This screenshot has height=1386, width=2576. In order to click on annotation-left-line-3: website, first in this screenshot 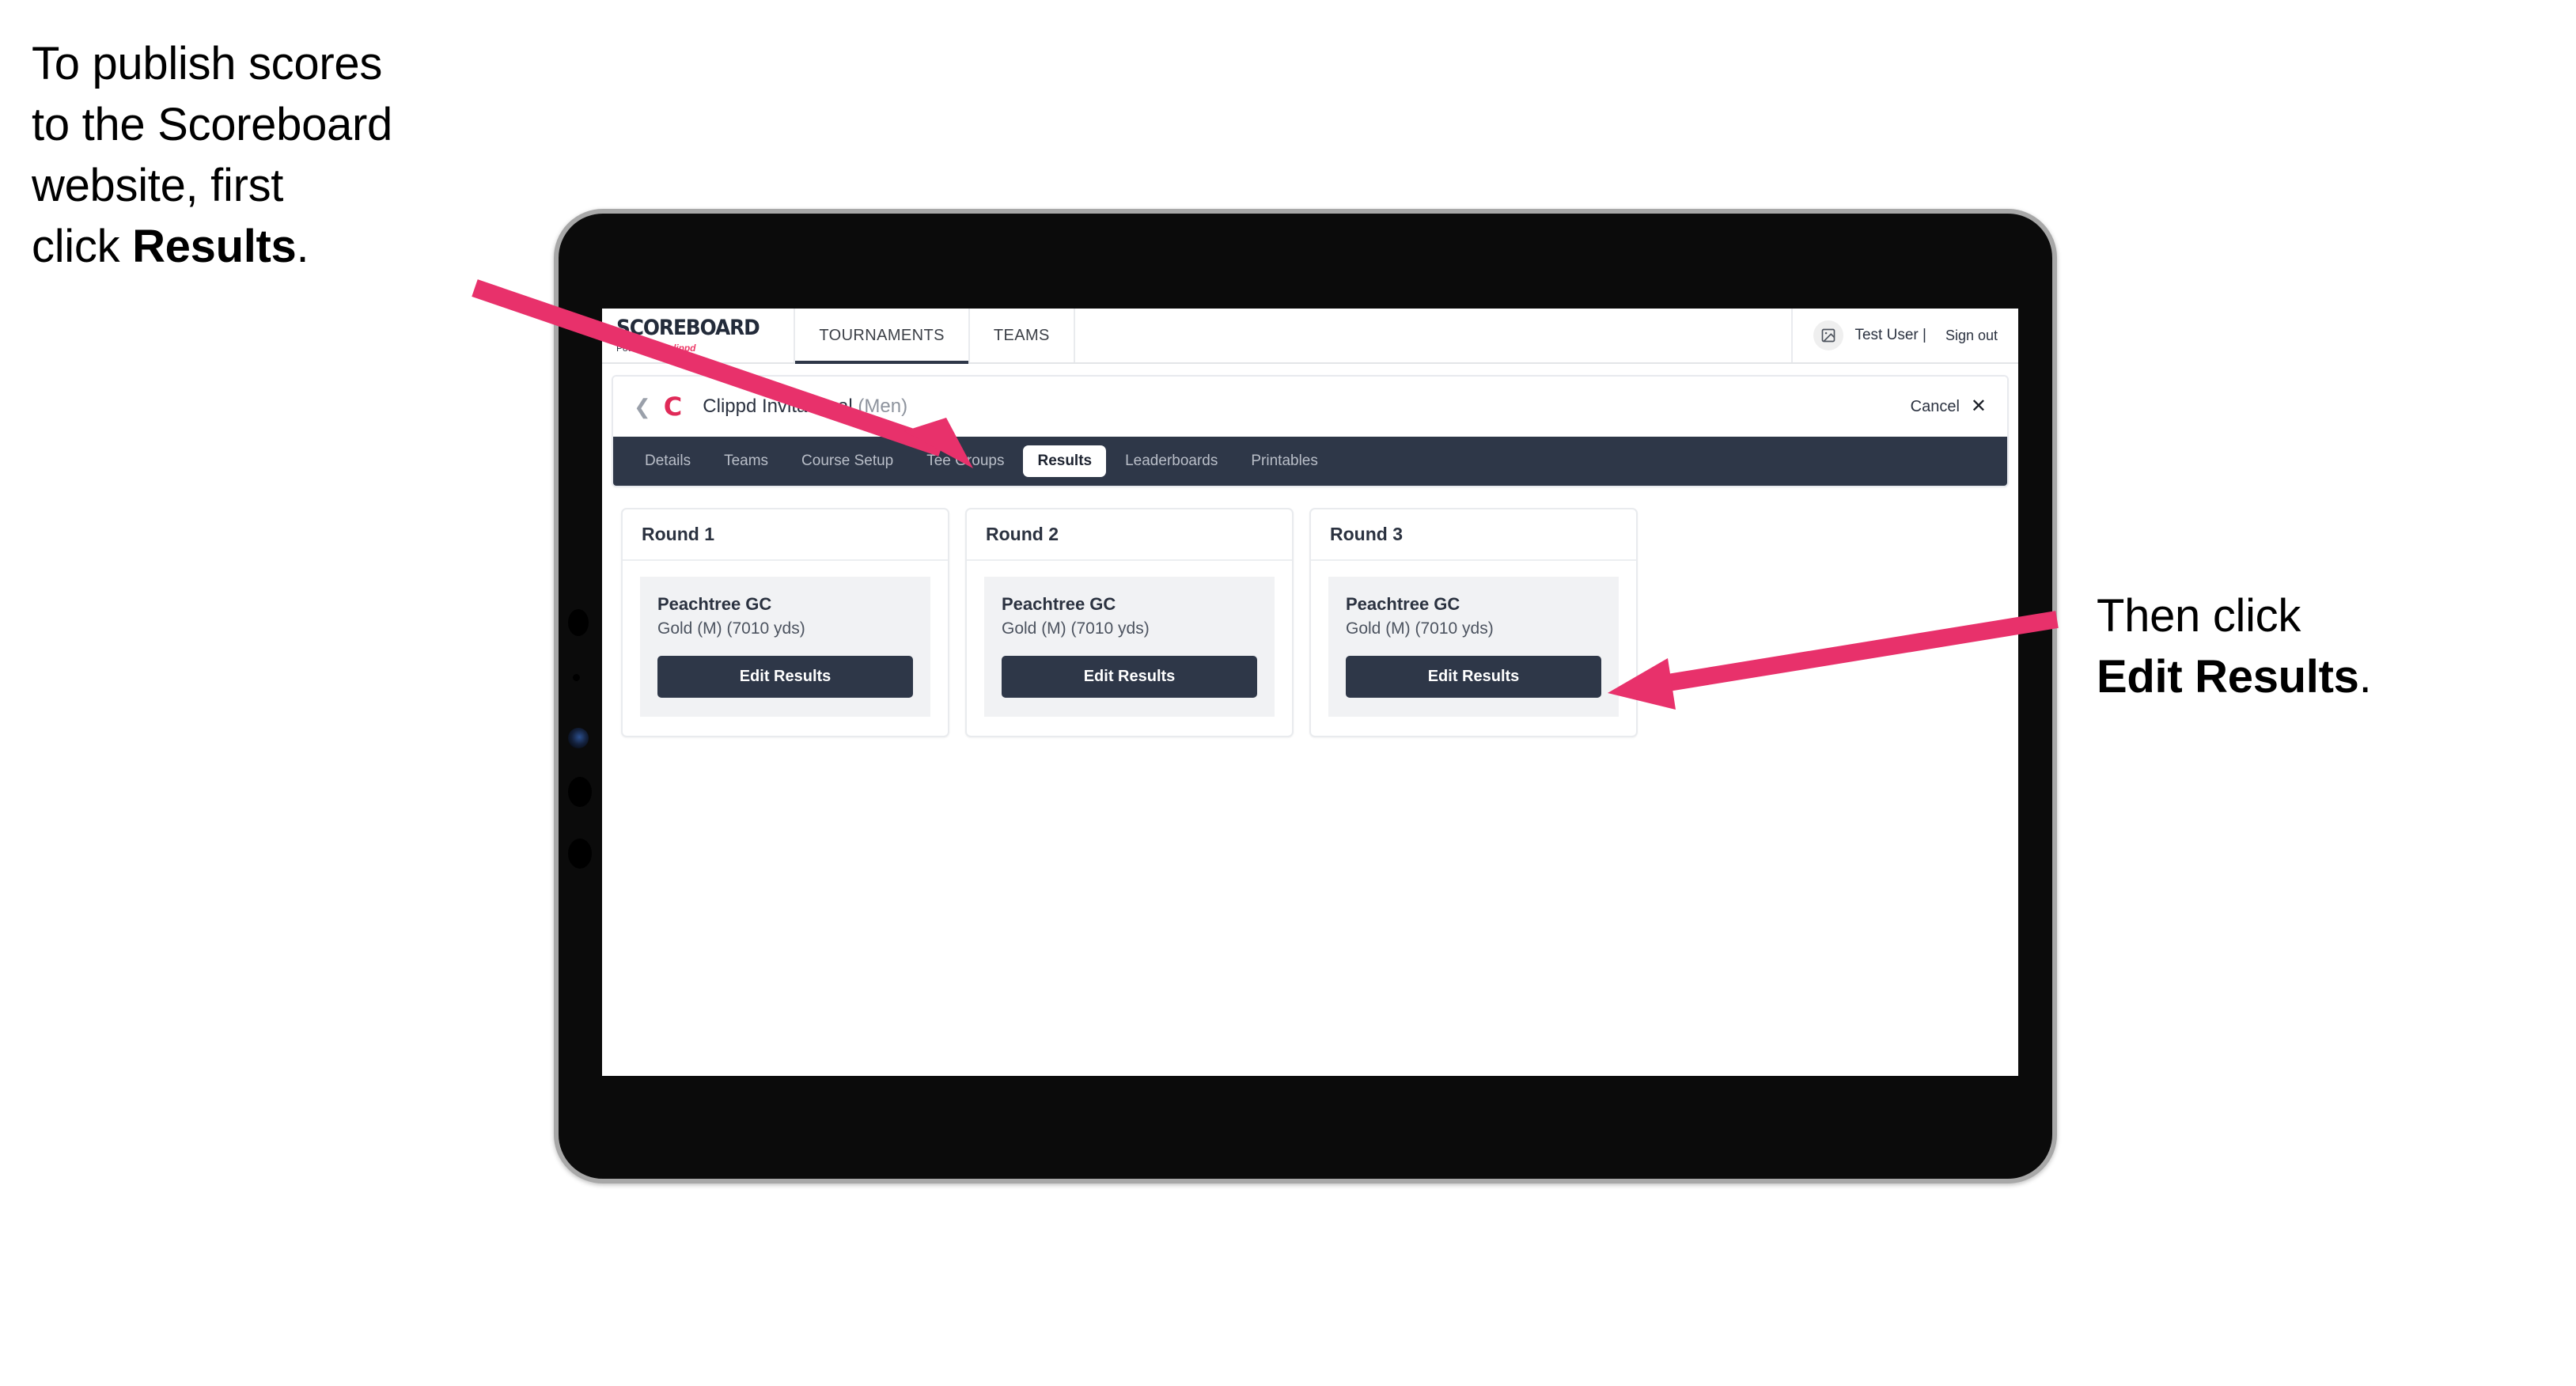, I will do `click(158, 186)`.